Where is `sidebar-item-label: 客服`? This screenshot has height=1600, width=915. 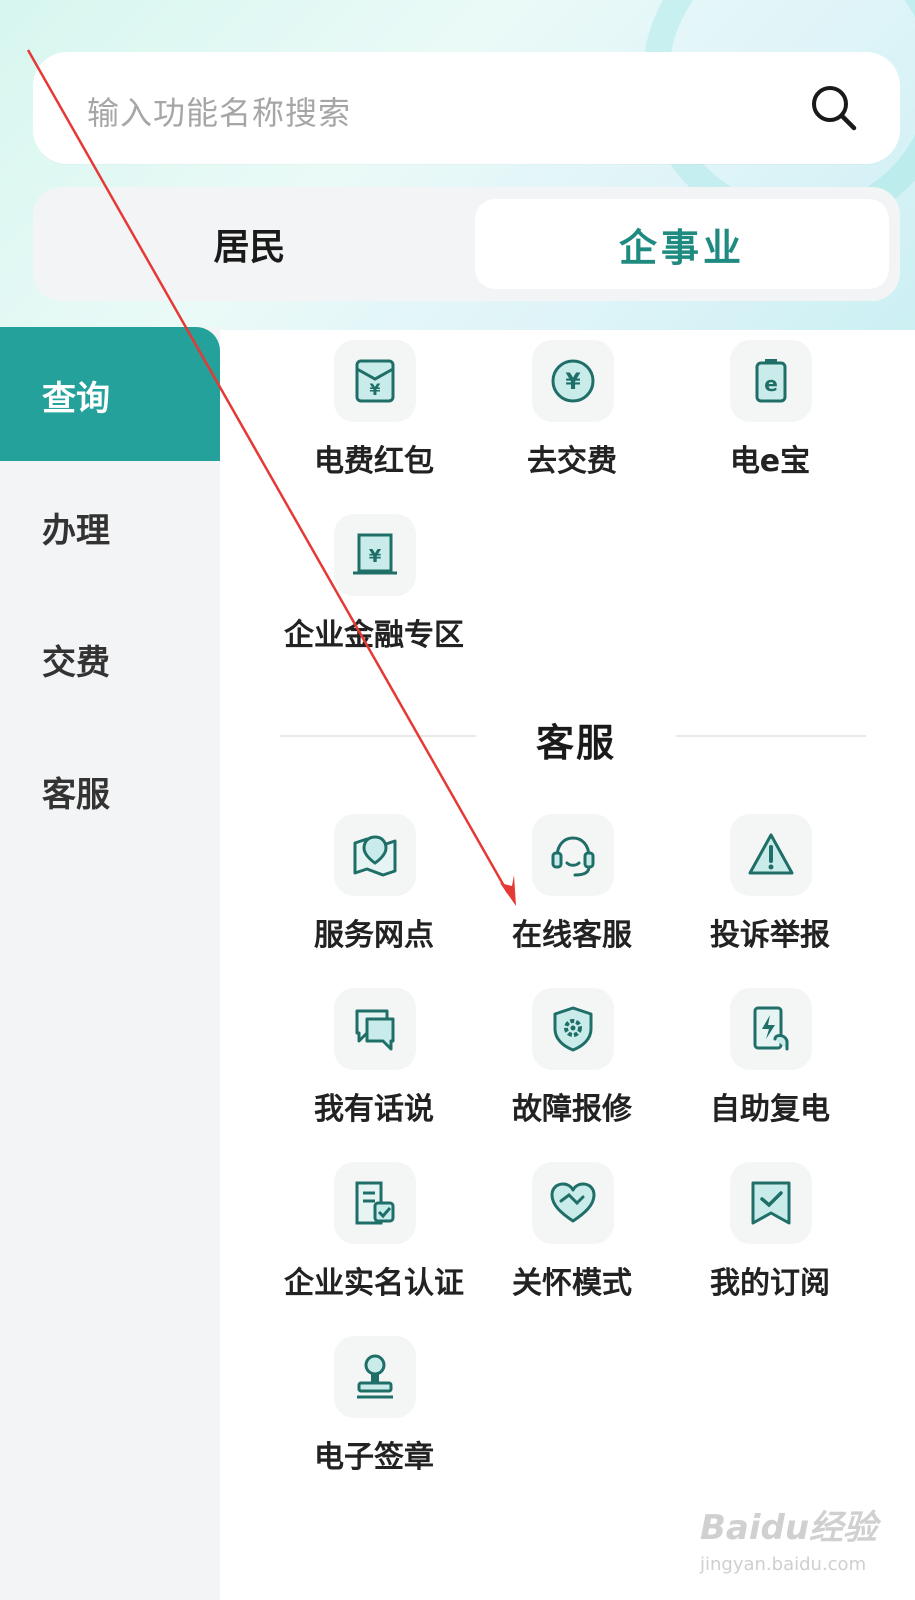 sidebar-item-label: 客服 is located at coordinates (76, 795).